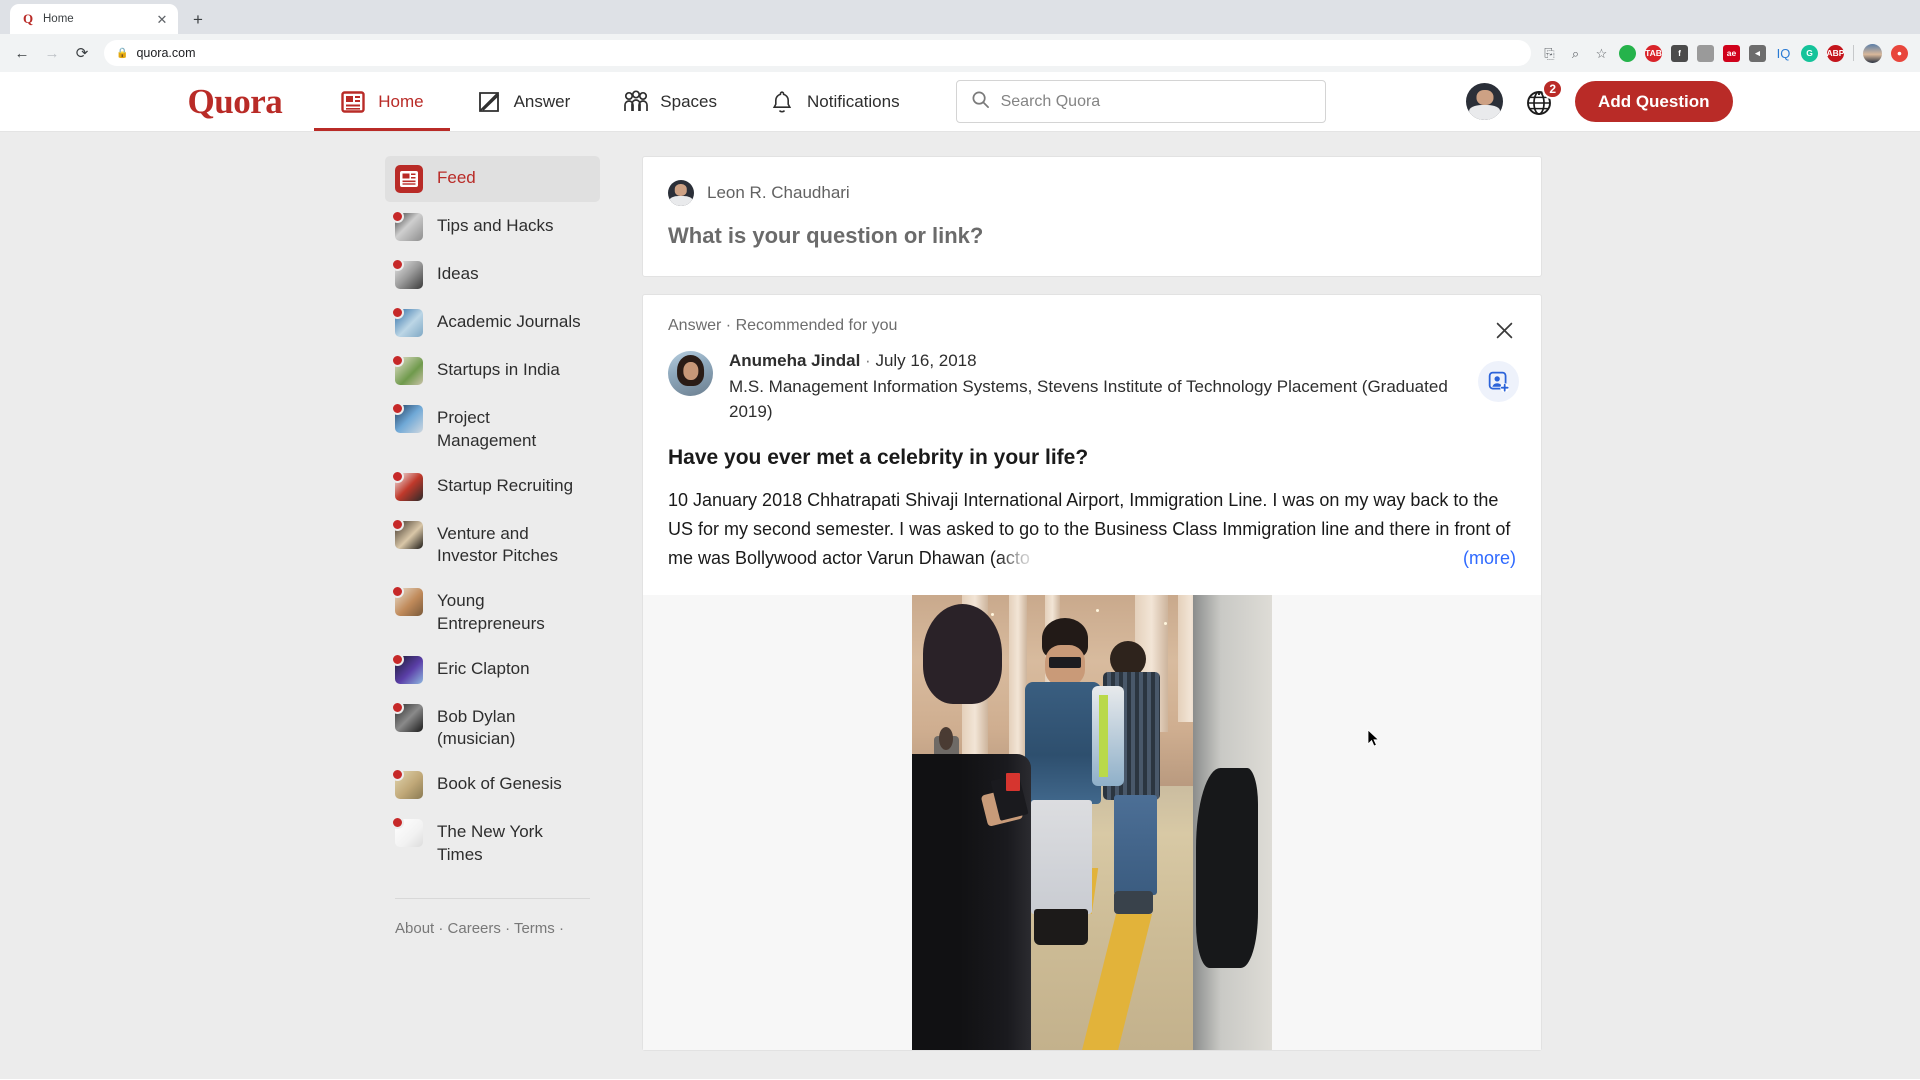 This screenshot has width=1920, height=1080. I want to click on answer-date: July 16, 2018, so click(926, 360).